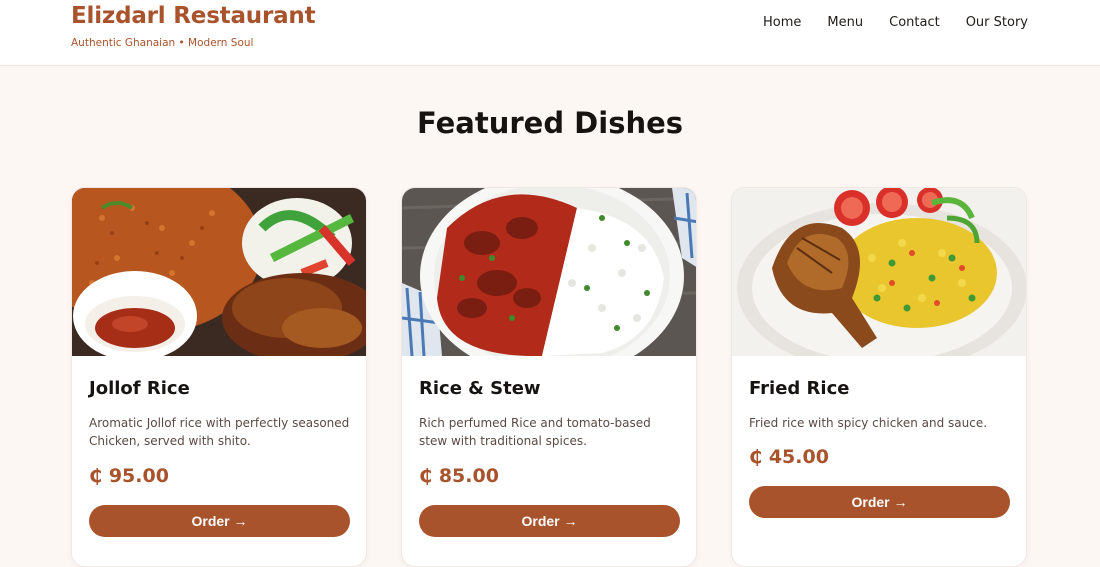  I want to click on jollof-rice-photo, so click(219, 272).